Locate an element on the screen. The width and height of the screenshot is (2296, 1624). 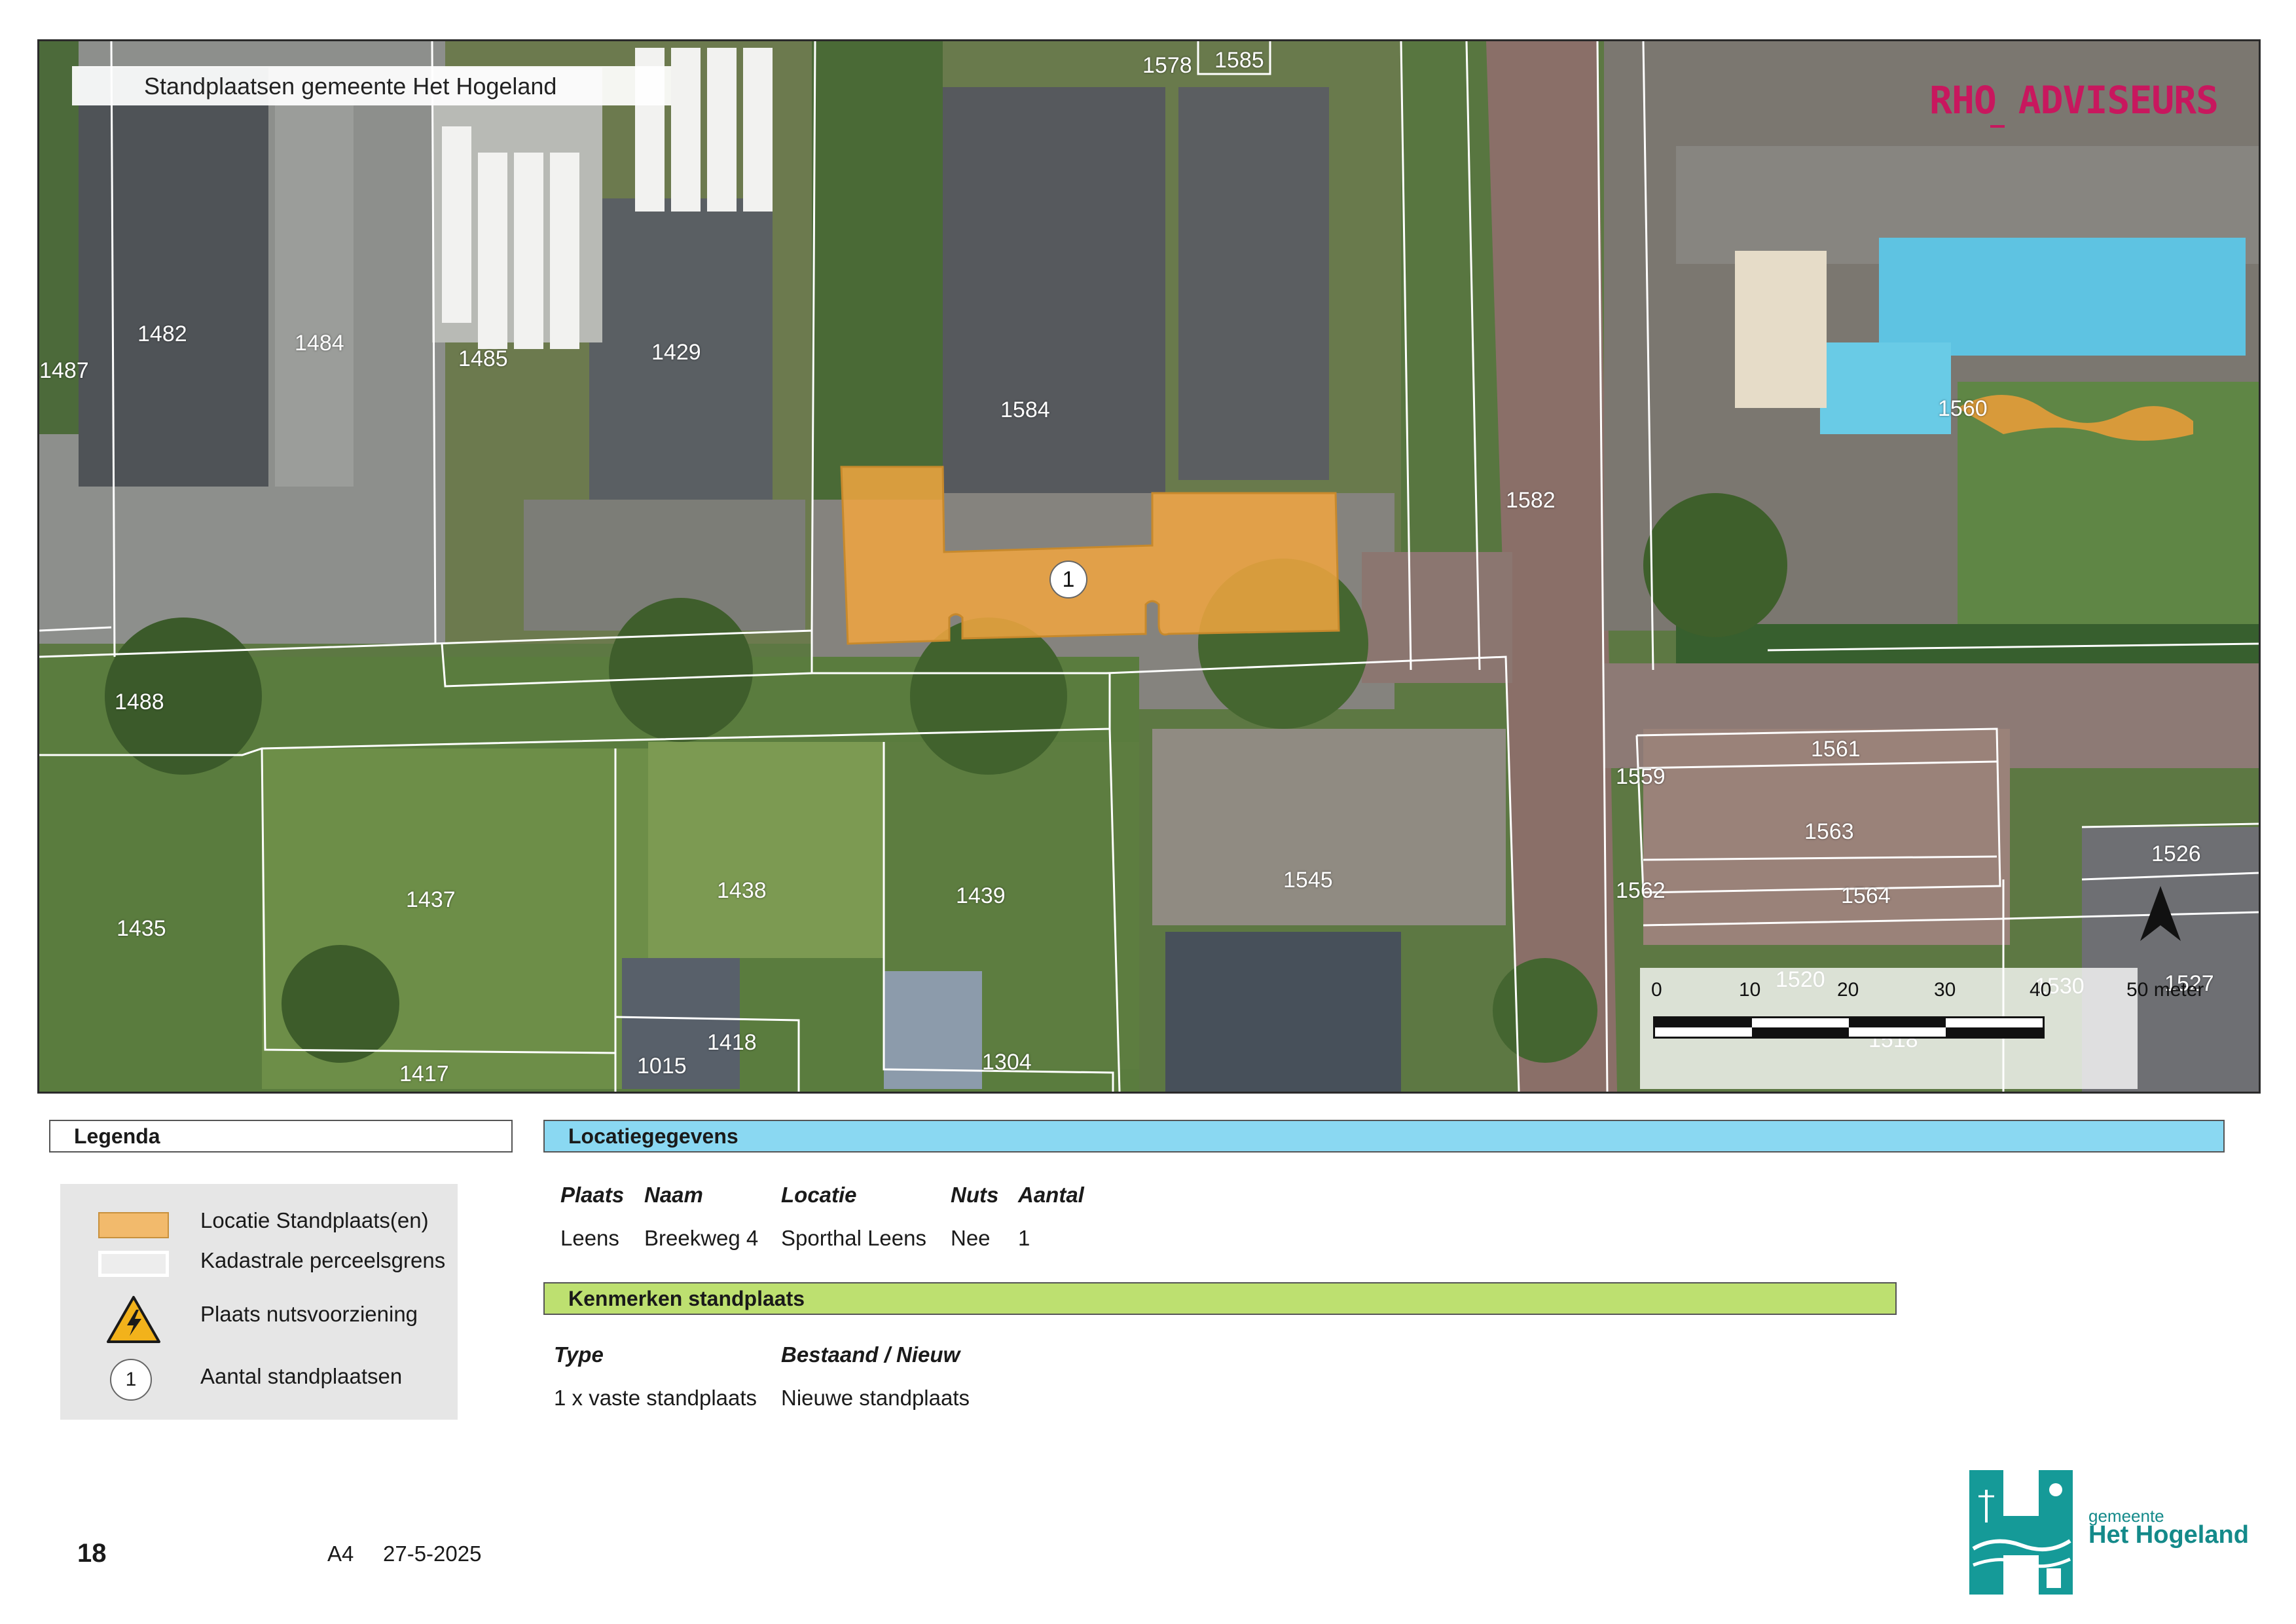
parcel-label: 1585 is located at coordinates (1239, 60).